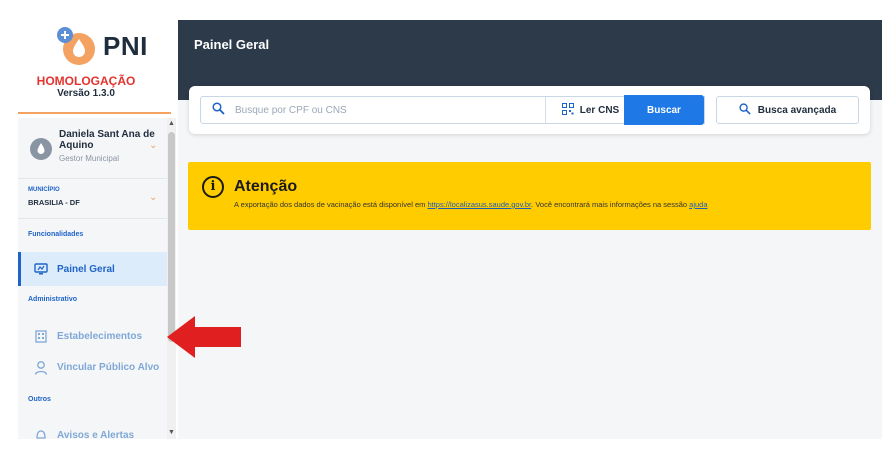 This screenshot has height=452, width=882. What do you see at coordinates (86, 93) in the screenshot?
I see `version-label: Versão 1.3.0` at bounding box center [86, 93].